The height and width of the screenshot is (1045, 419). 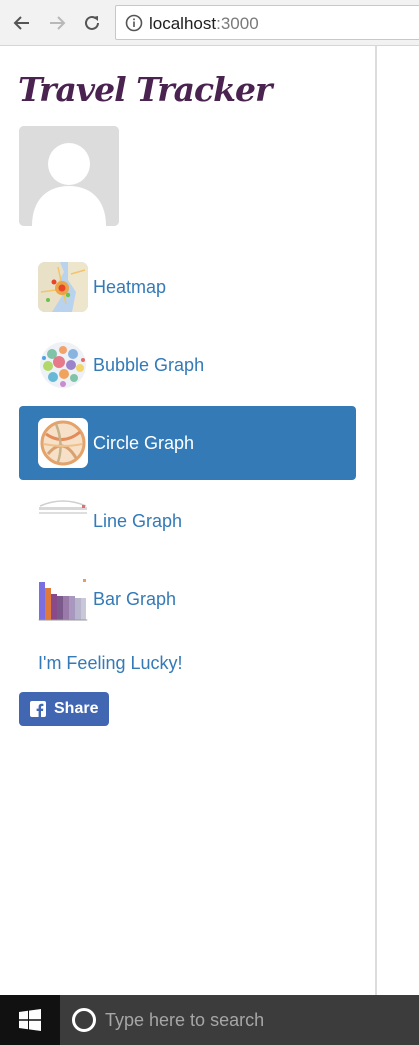 I want to click on nav-item-line-graph: Line Graph, so click(x=187, y=521).